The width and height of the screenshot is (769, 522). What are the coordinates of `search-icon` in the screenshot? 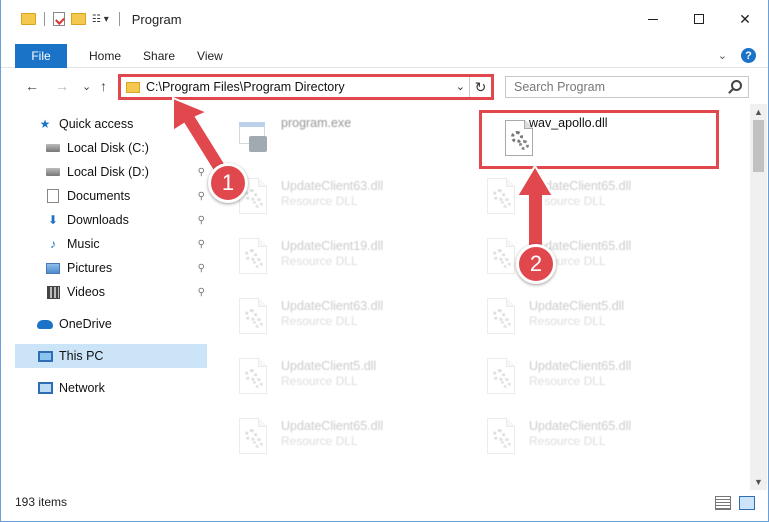 It's located at (736, 85).